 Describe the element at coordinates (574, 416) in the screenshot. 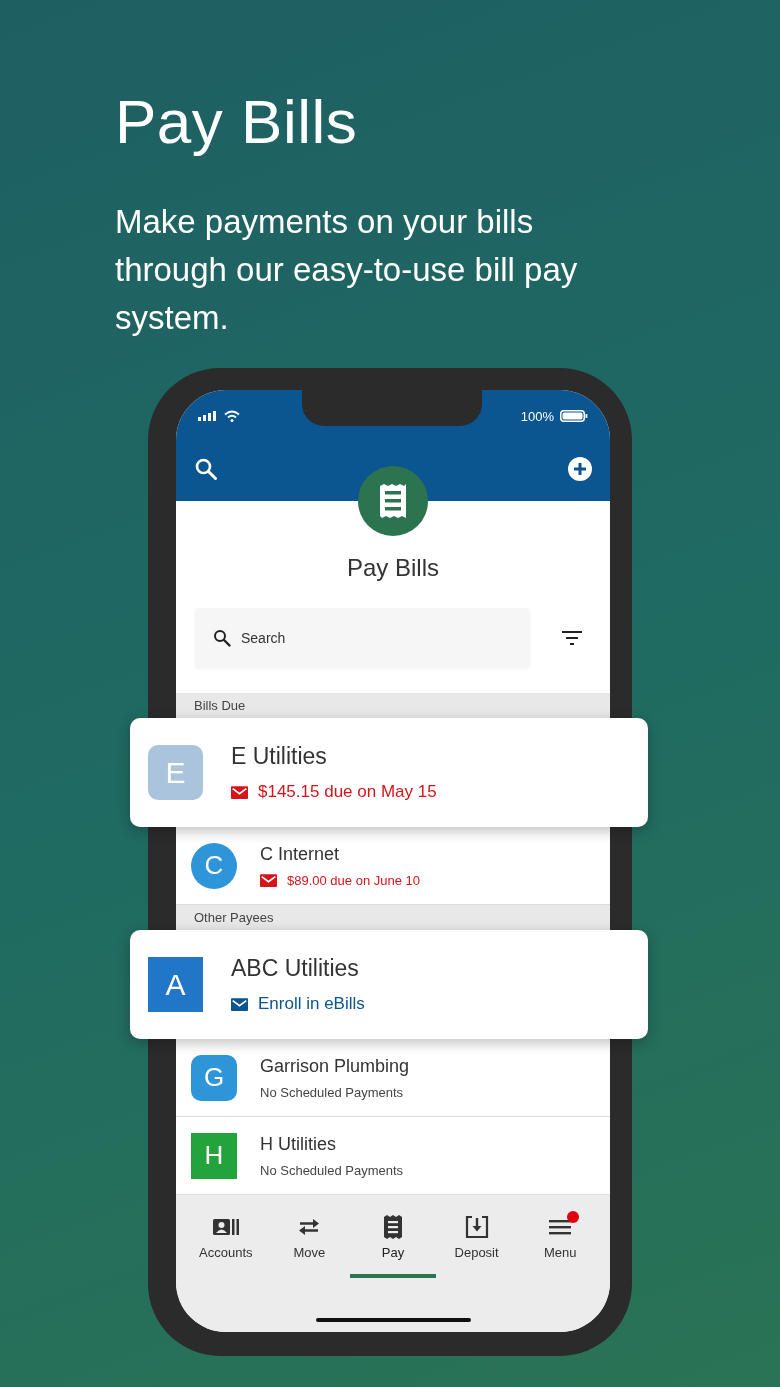

I see `battery-icon` at that location.